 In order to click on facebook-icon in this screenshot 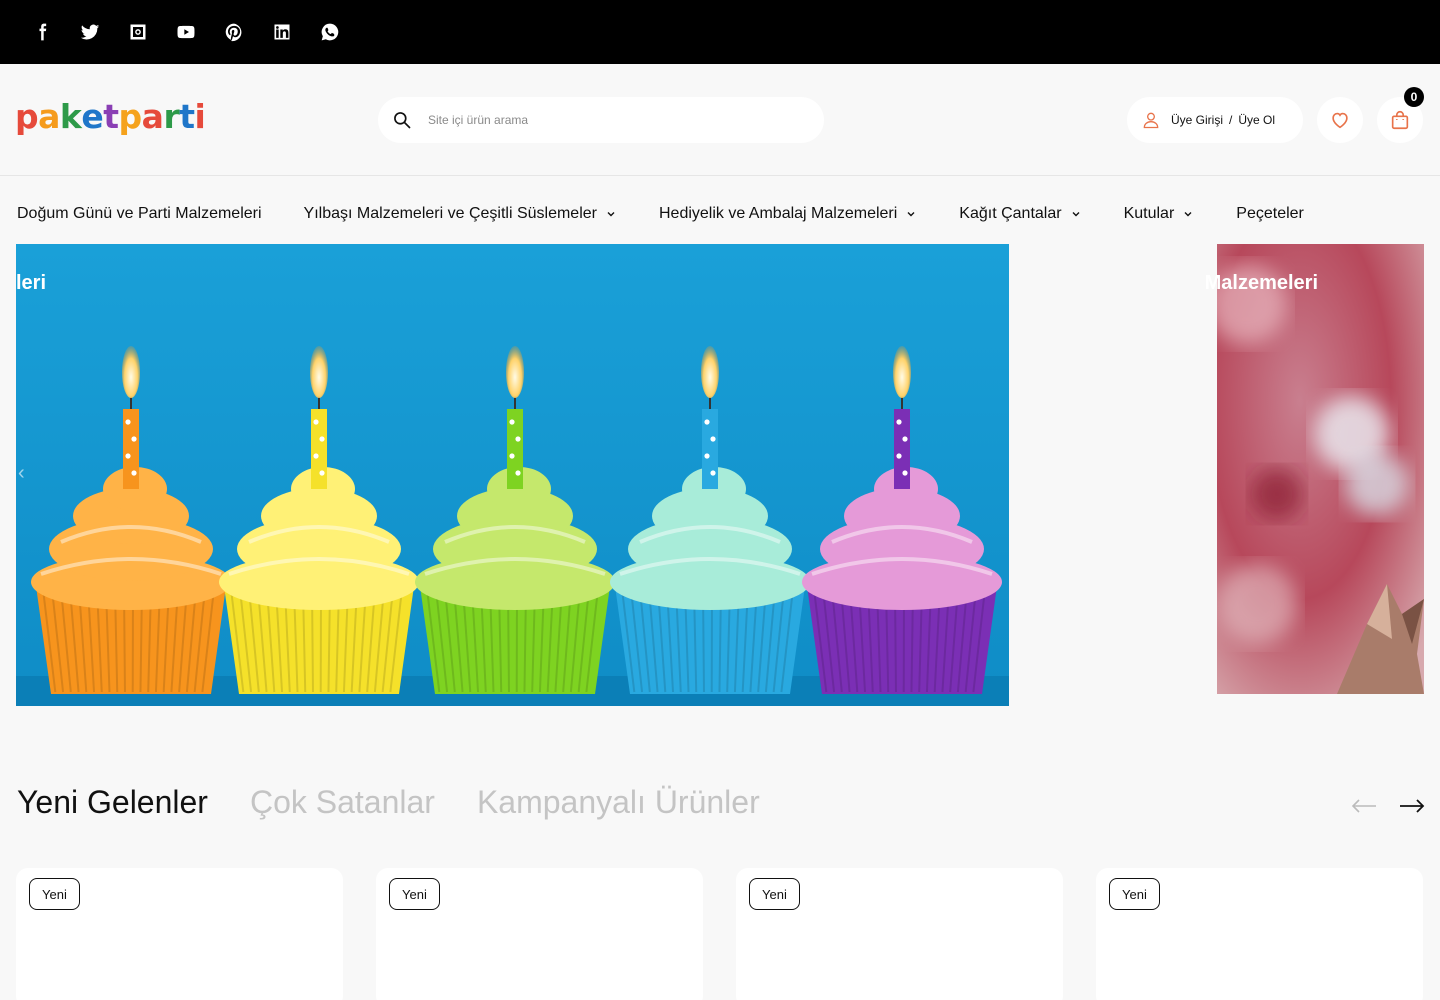, I will do `click(42, 32)`.